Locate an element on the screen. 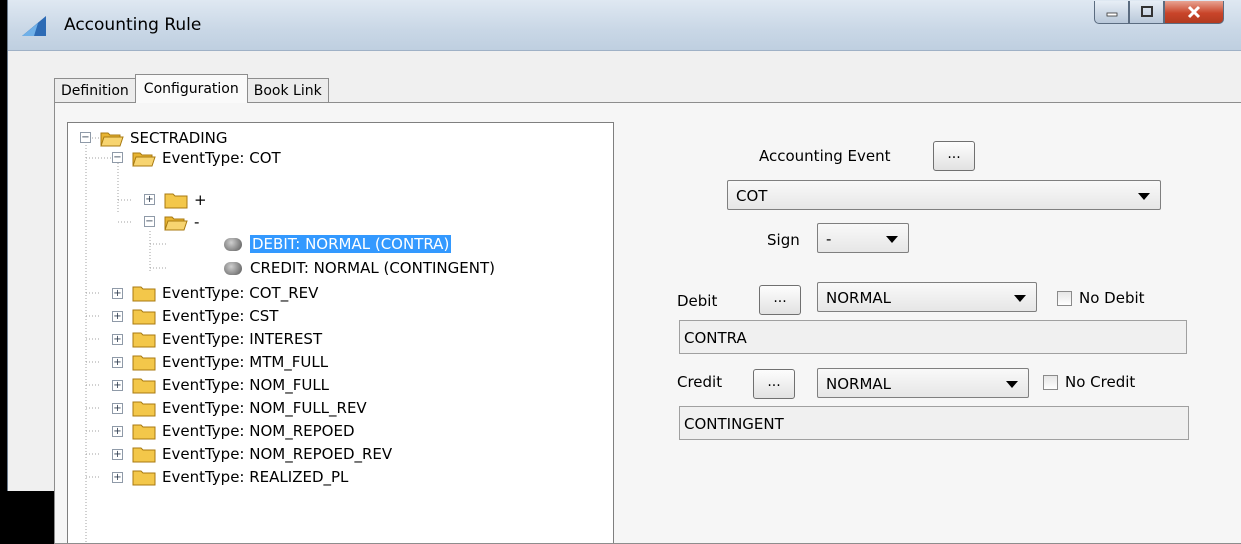 The height and width of the screenshot is (544, 1241). tree-node-root: SECTRADING is located at coordinates (164, 138).